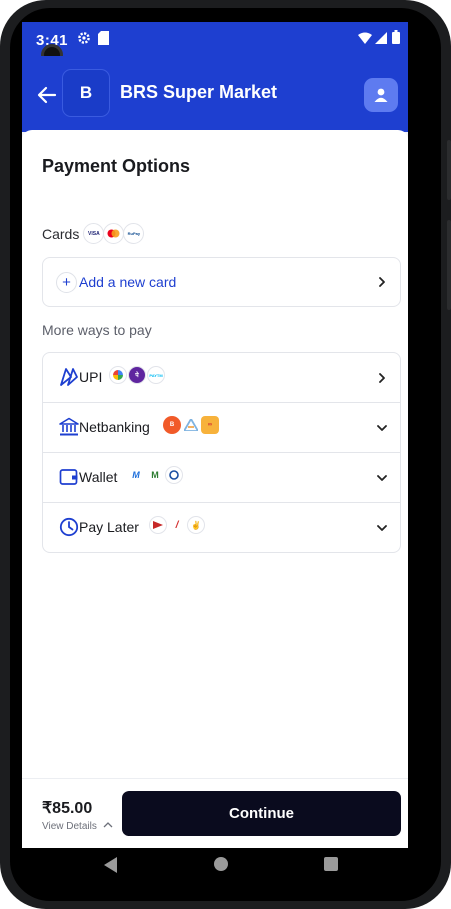  I want to click on kotak-logo-icon: ∞, so click(210, 425).